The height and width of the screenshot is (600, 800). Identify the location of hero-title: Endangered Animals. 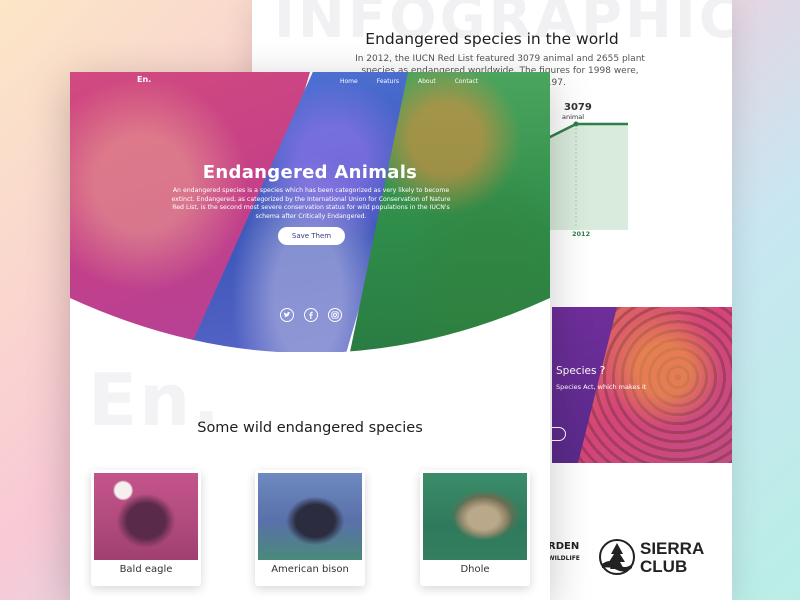
(310, 172).